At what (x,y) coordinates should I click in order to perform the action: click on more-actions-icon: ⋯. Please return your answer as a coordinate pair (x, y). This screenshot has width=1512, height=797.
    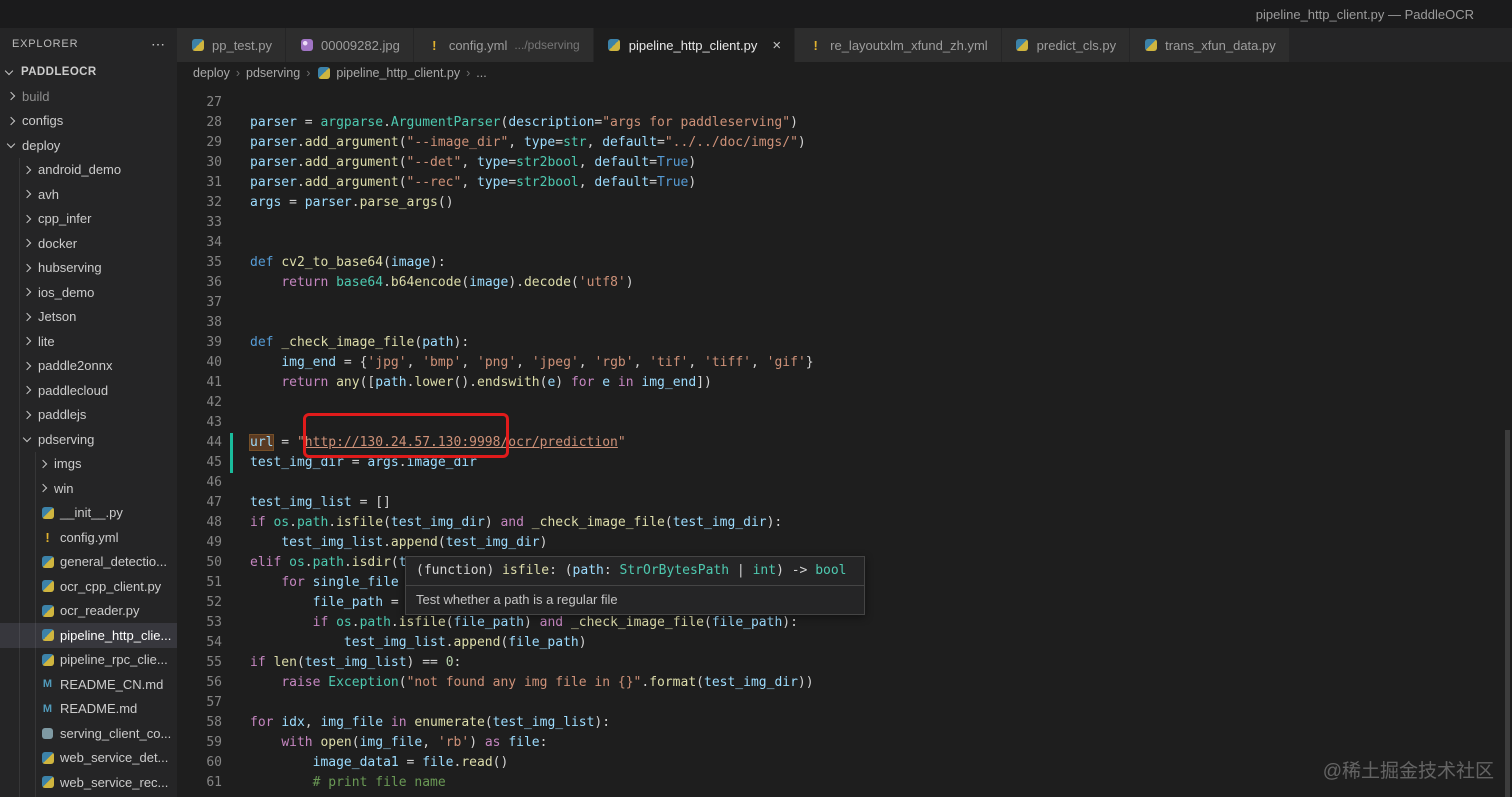
    Looking at the image, I should click on (158, 44).